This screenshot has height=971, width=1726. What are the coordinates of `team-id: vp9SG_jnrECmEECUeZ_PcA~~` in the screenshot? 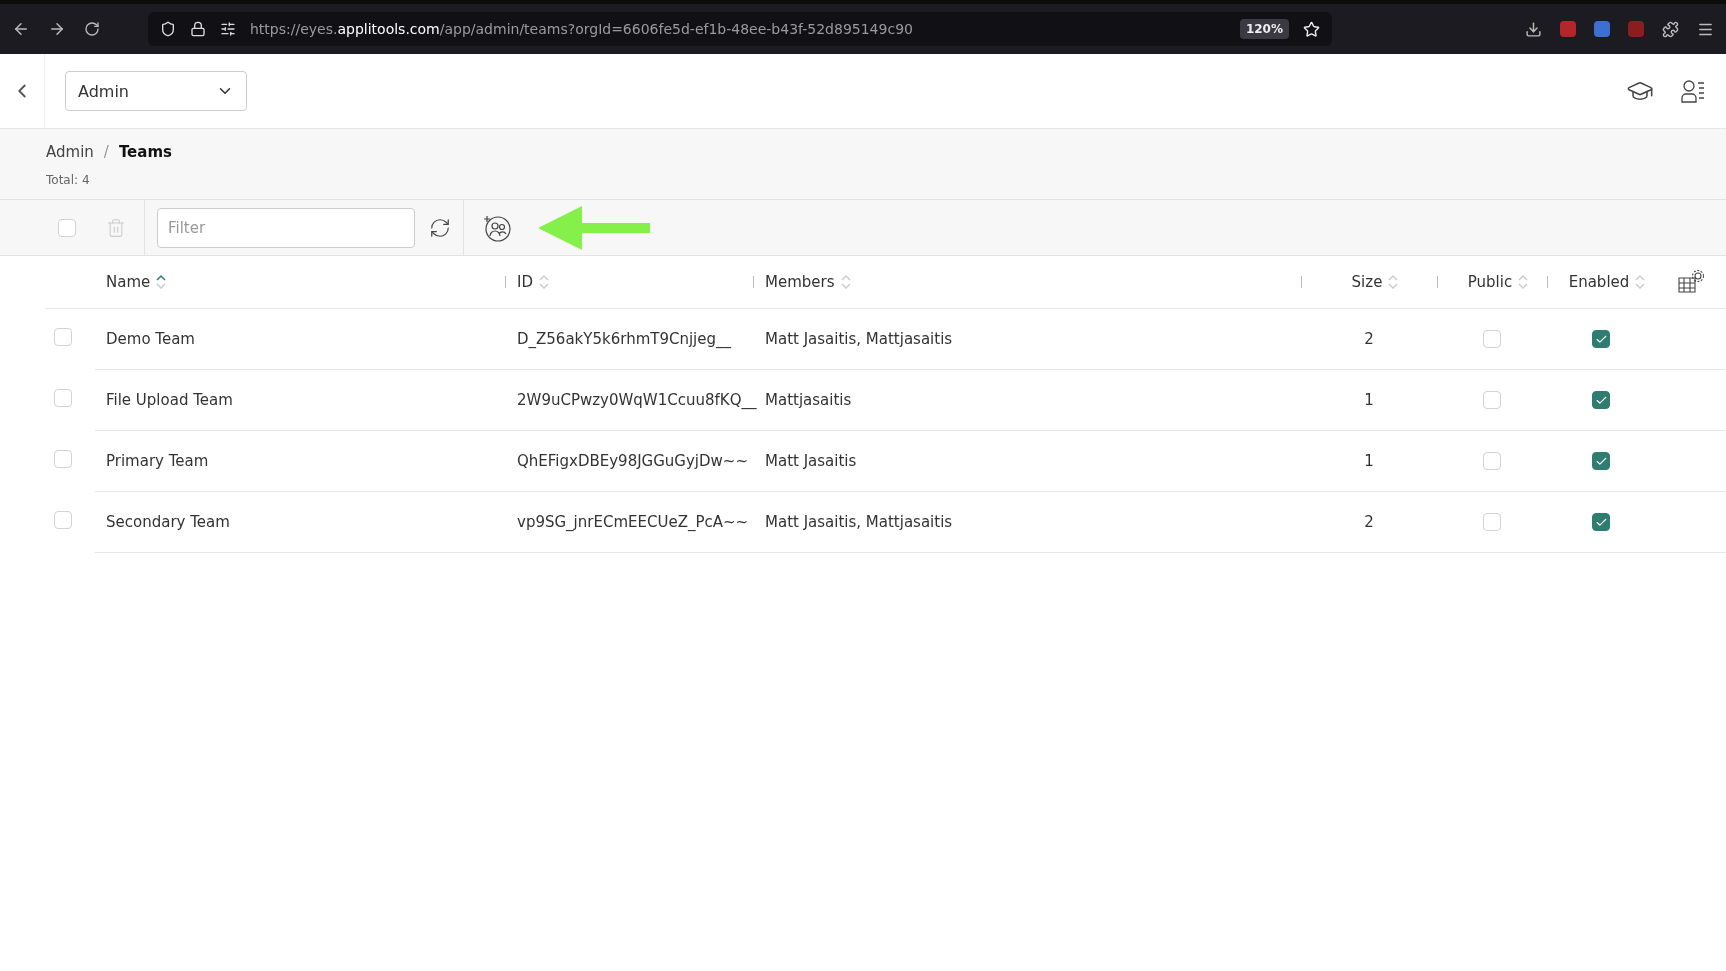 It's located at (633, 522).